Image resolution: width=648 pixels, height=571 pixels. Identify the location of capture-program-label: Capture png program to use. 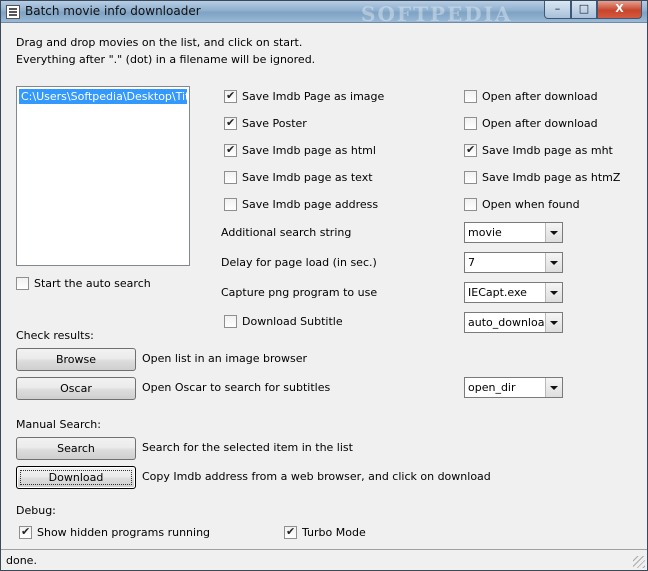
(299, 292).